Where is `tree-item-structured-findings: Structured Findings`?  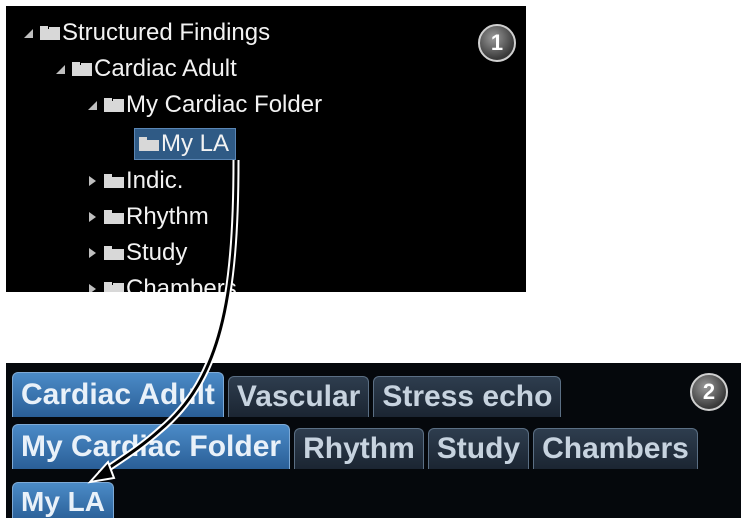
tree-item-structured-findings: Structured Findings is located at coordinates (146, 33).